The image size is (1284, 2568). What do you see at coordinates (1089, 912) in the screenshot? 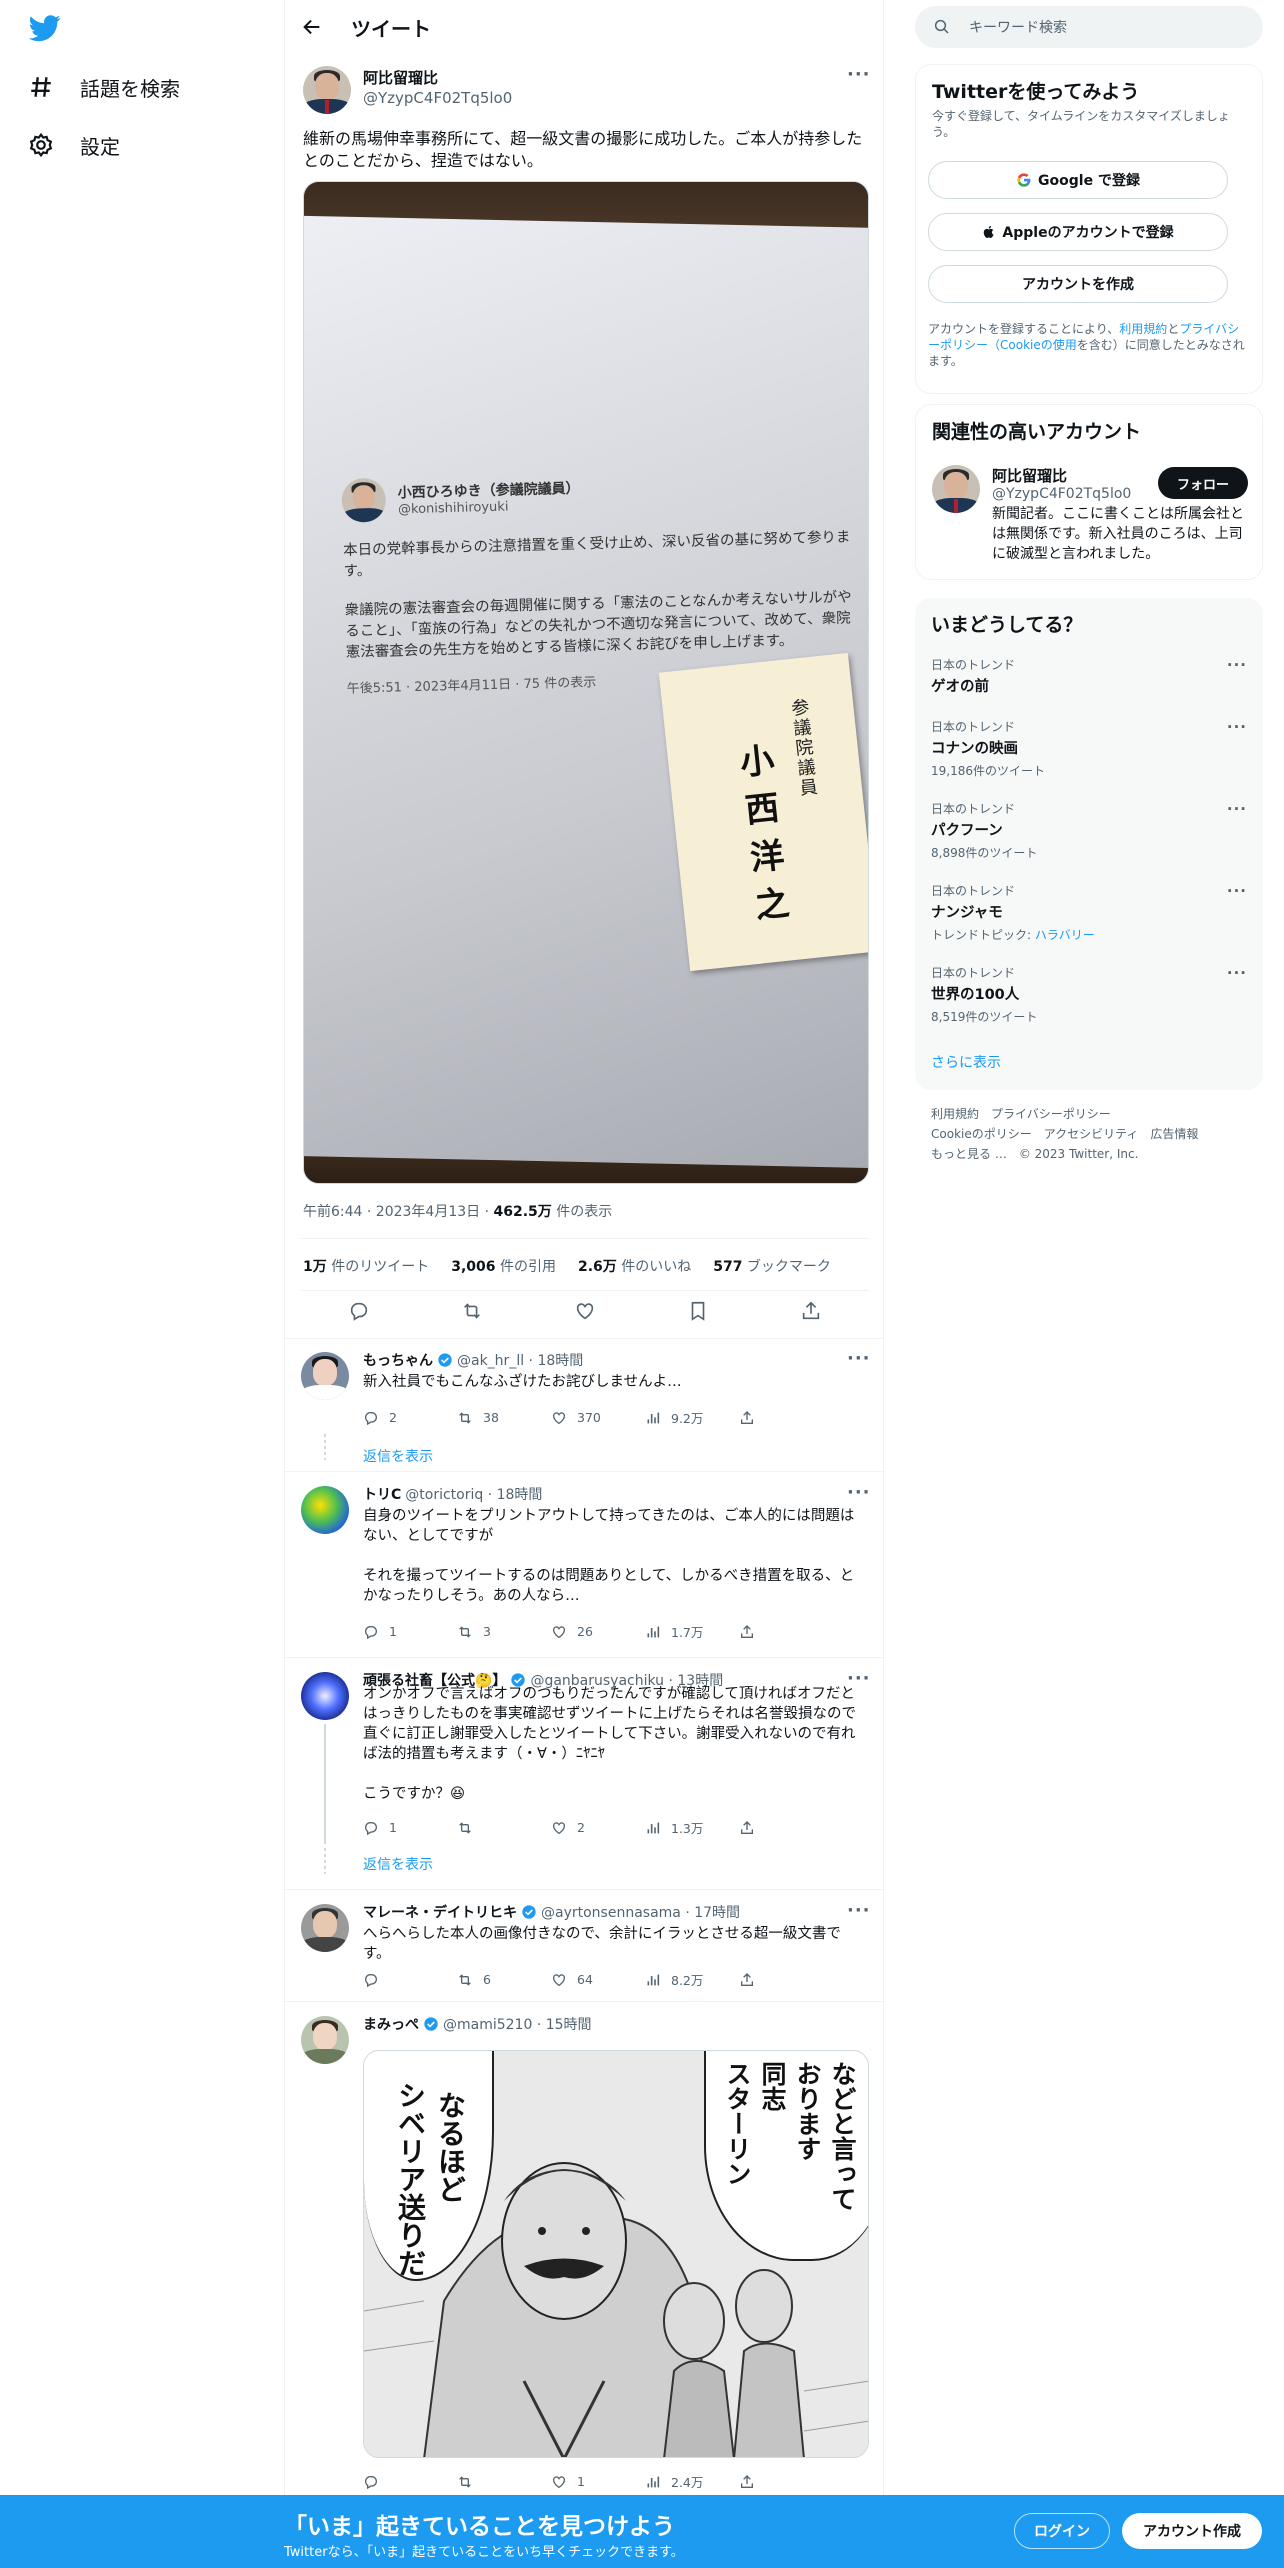
I see `trend-item: 日本のトレンド ナンジャモ トレンドトピック: ハラバリー ···` at bounding box center [1089, 912].